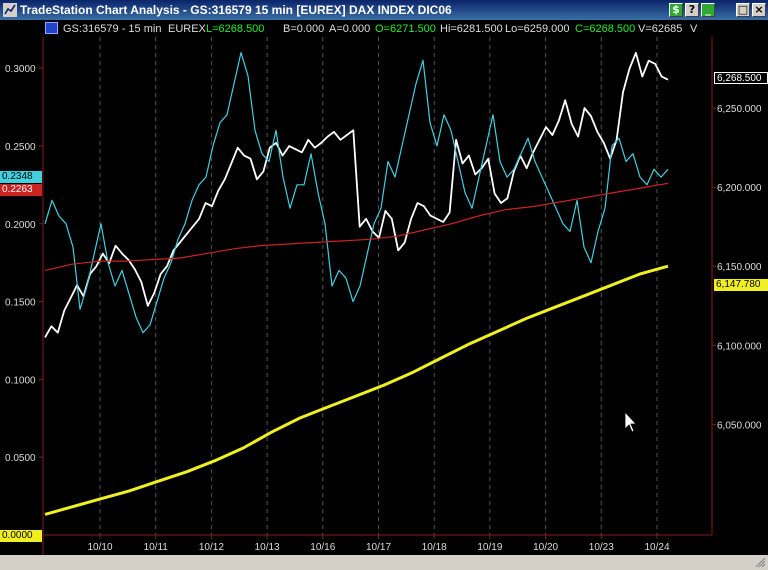 The width and height of the screenshot is (768, 570). I want to click on x-tick-label: 10/16, so click(322, 547).